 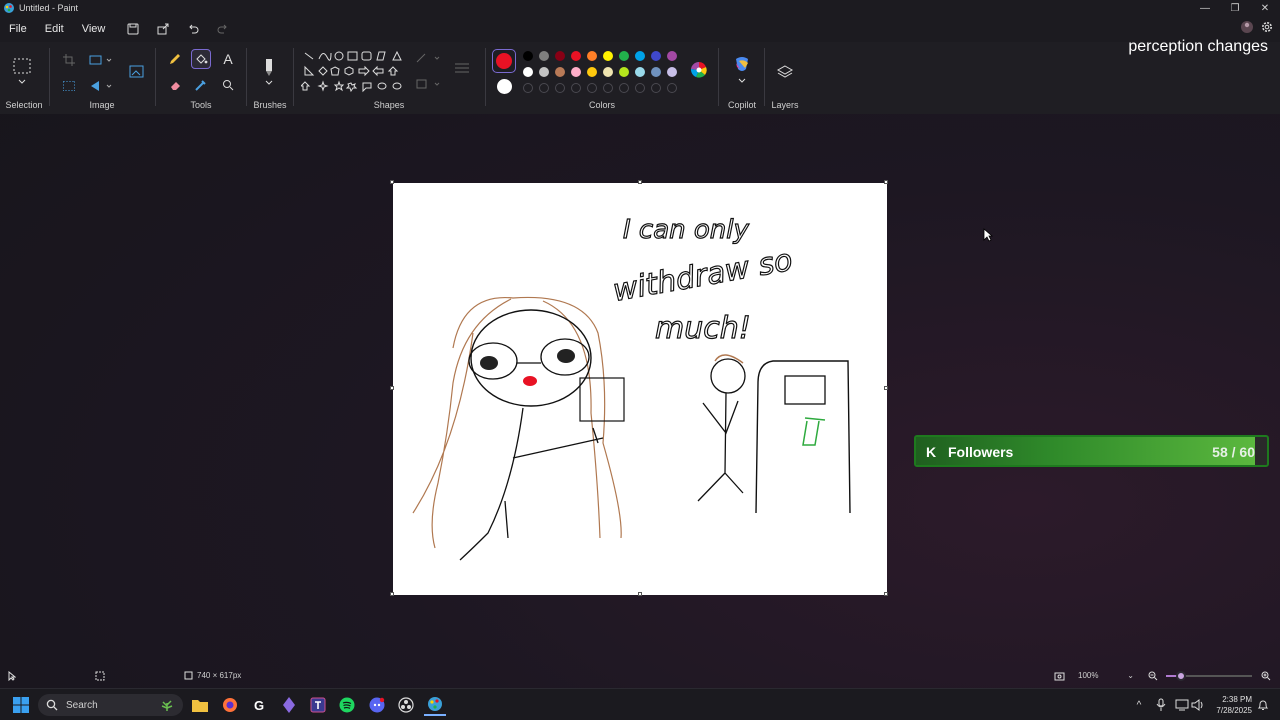 What do you see at coordinates (163, 29) in the screenshot?
I see `share-button` at bounding box center [163, 29].